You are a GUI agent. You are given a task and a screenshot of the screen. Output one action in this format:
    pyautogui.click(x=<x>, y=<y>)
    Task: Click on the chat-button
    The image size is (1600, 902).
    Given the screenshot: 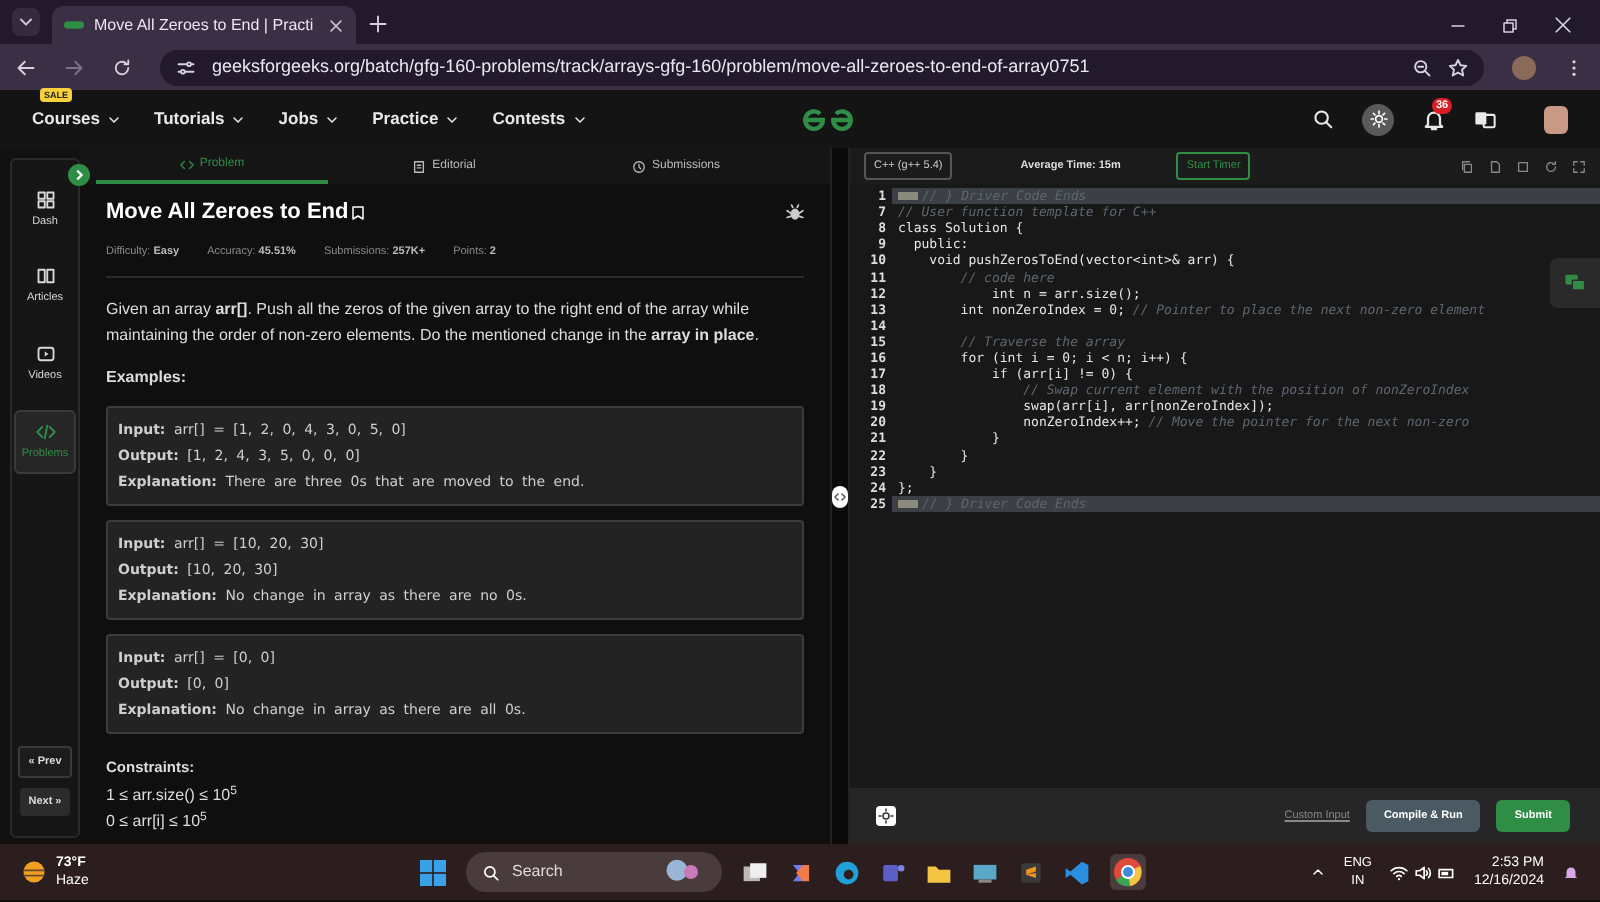 What is the action you would take?
    pyautogui.click(x=1575, y=283)
    